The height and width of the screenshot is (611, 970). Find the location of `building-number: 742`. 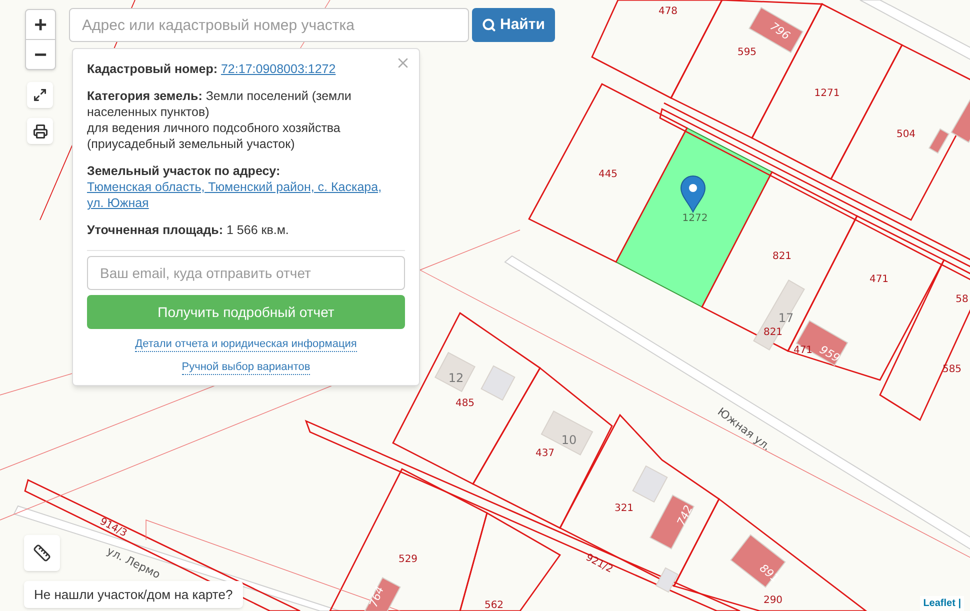

building-number: 742 is located at coordinates (685, 515).